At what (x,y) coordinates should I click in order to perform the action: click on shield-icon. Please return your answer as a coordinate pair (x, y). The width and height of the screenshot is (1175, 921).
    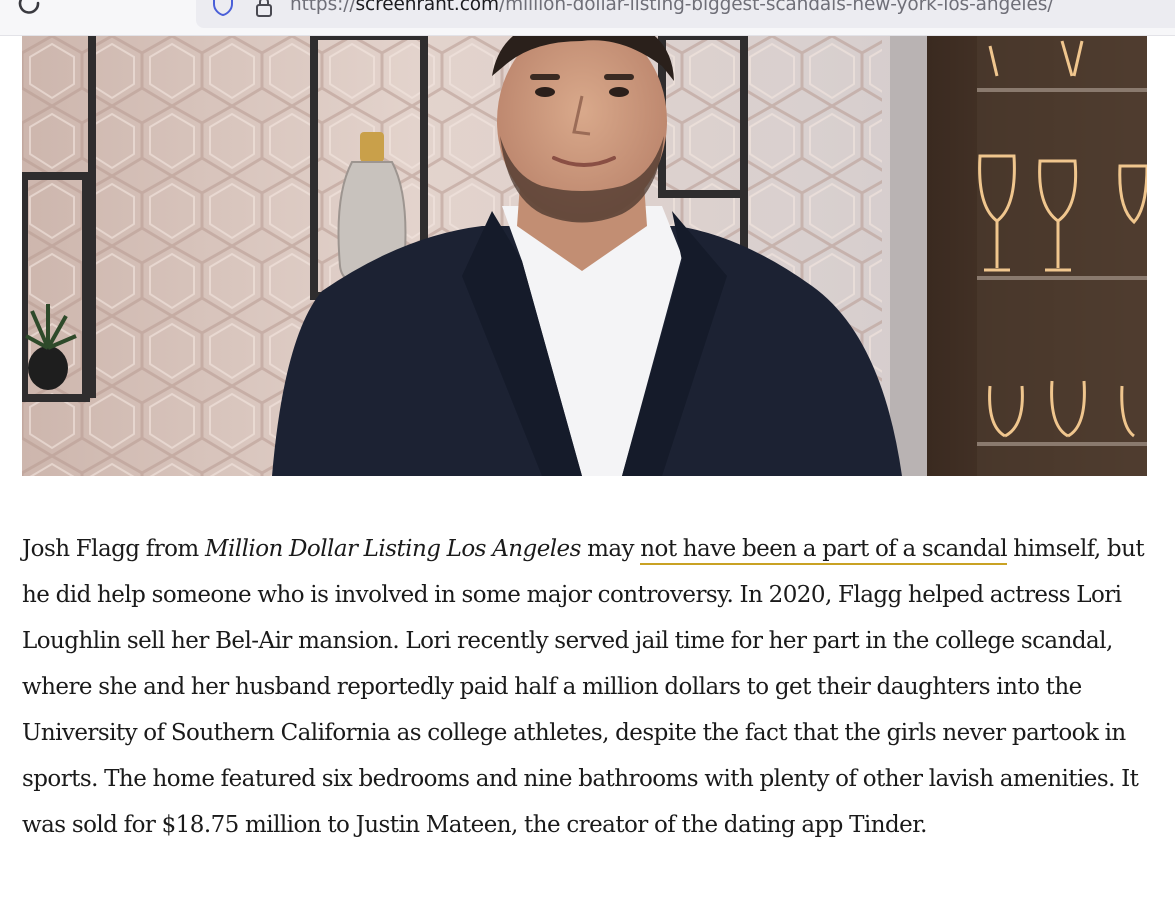
    Looking at the image, I should click on (223, 8).